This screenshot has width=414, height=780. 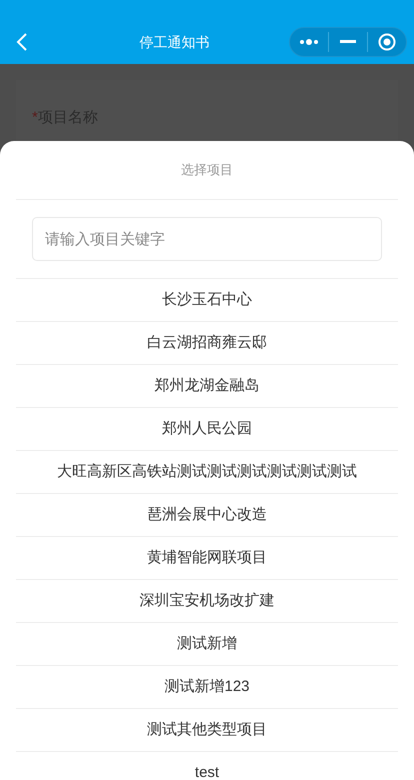 What do you see at coordinates (309, 42) in the screenshot?
I see `more-icon` at bounding box center [309, 42].